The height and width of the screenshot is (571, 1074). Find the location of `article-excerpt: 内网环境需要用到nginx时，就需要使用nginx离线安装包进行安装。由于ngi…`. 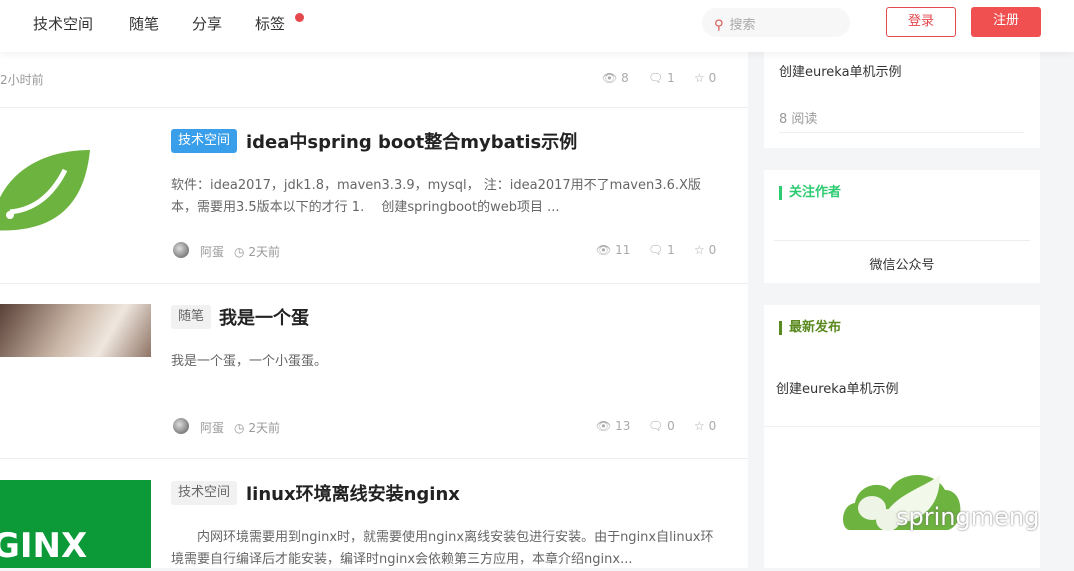

article-excerpt: 内网环境需要用到nginx时，就需要使用nginx离线安装包进行安装。由于ngi… is located at coordinates (442, 548).